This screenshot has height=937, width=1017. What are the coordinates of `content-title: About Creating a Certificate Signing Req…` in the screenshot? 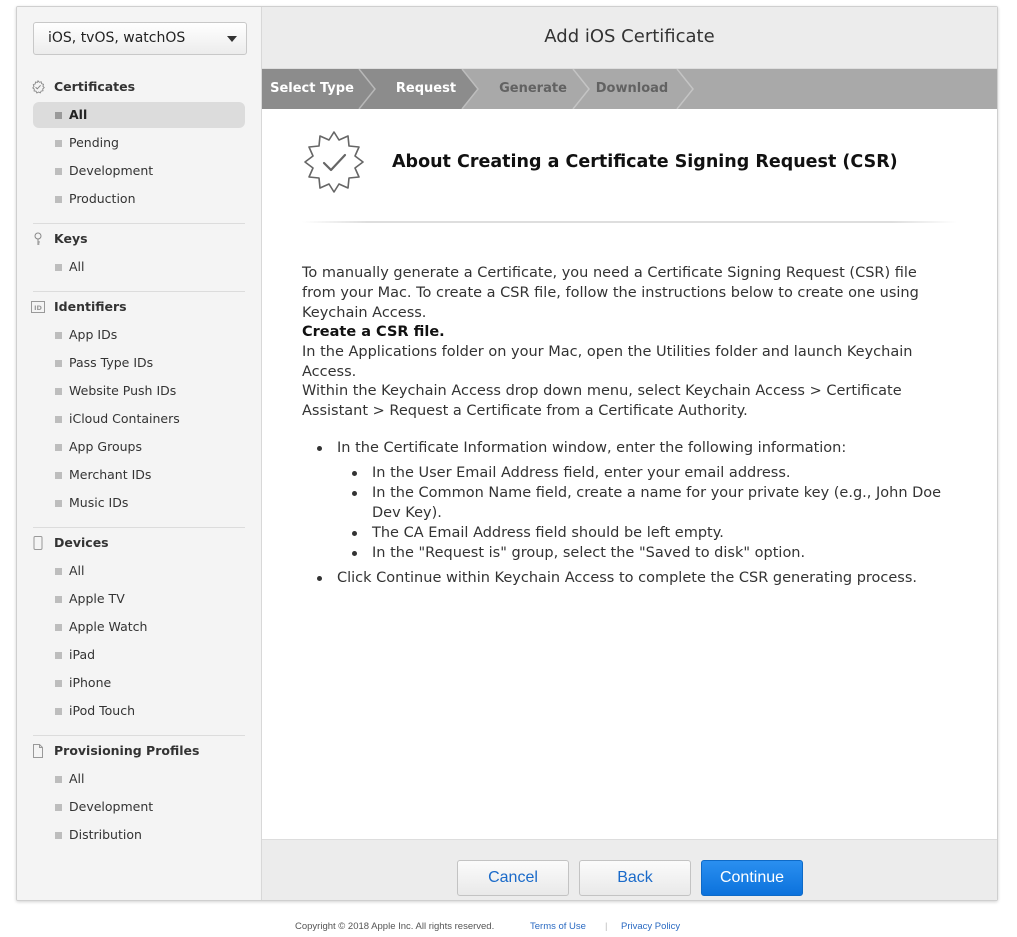 It's located at (645, 162).